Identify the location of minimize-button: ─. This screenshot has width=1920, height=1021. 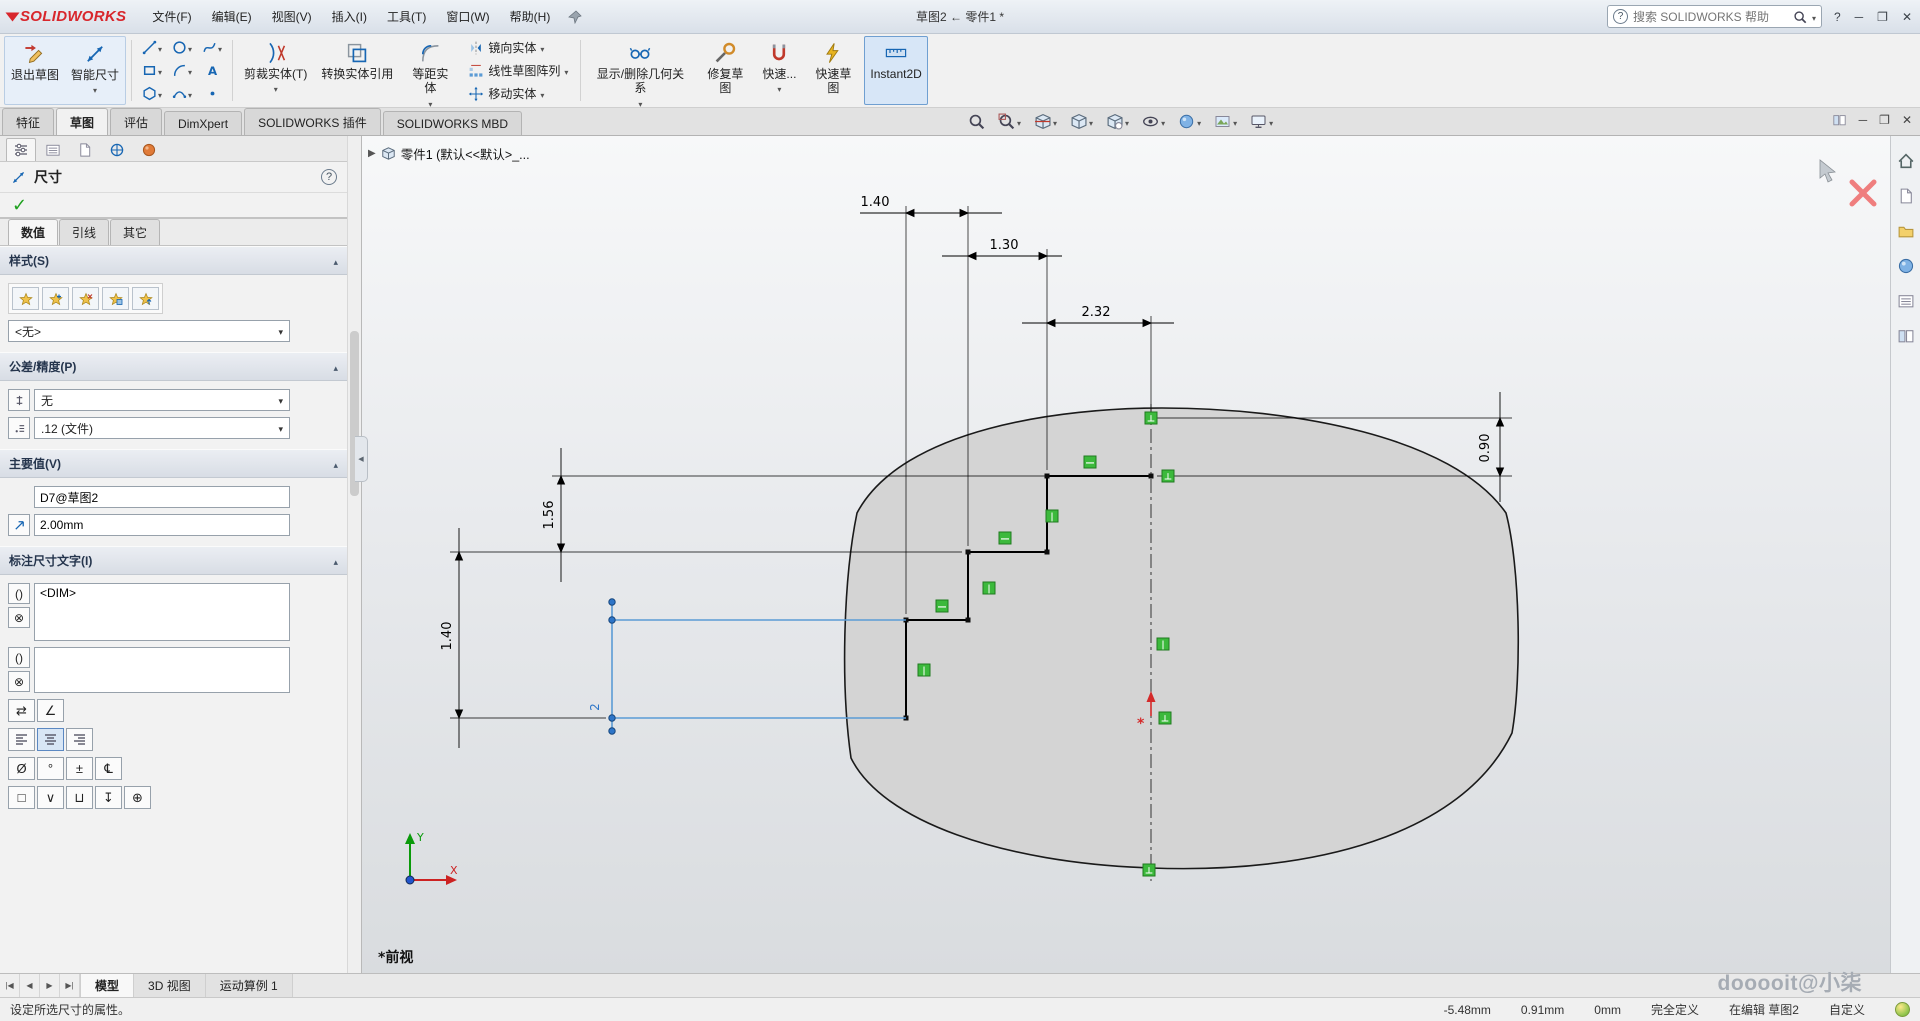
(1859, 17).